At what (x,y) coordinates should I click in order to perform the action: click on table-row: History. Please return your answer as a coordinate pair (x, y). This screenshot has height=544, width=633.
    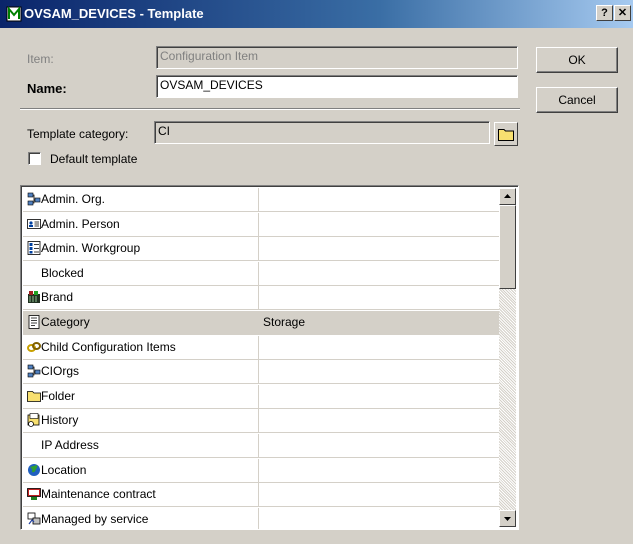
    Looking at the image, I should click on (261, 421).